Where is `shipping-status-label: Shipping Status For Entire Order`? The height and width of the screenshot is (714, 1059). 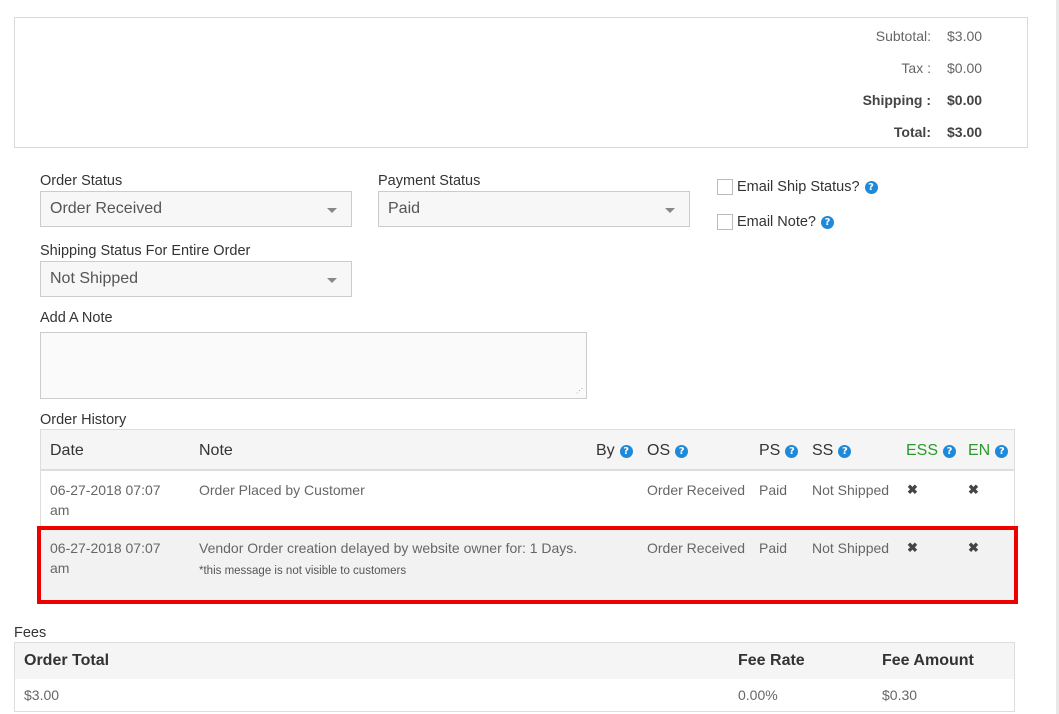 shipping-status-label: Shipping Status For Entire Order is located at coordinates (145, 251).